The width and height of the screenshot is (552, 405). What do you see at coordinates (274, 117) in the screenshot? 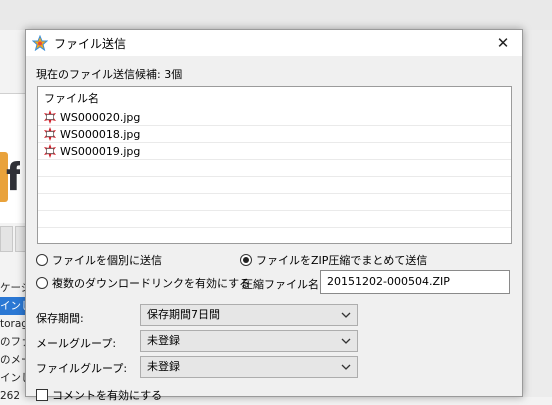
I see `file-row: WS000020.jpg` at bounding box center [274, 117].